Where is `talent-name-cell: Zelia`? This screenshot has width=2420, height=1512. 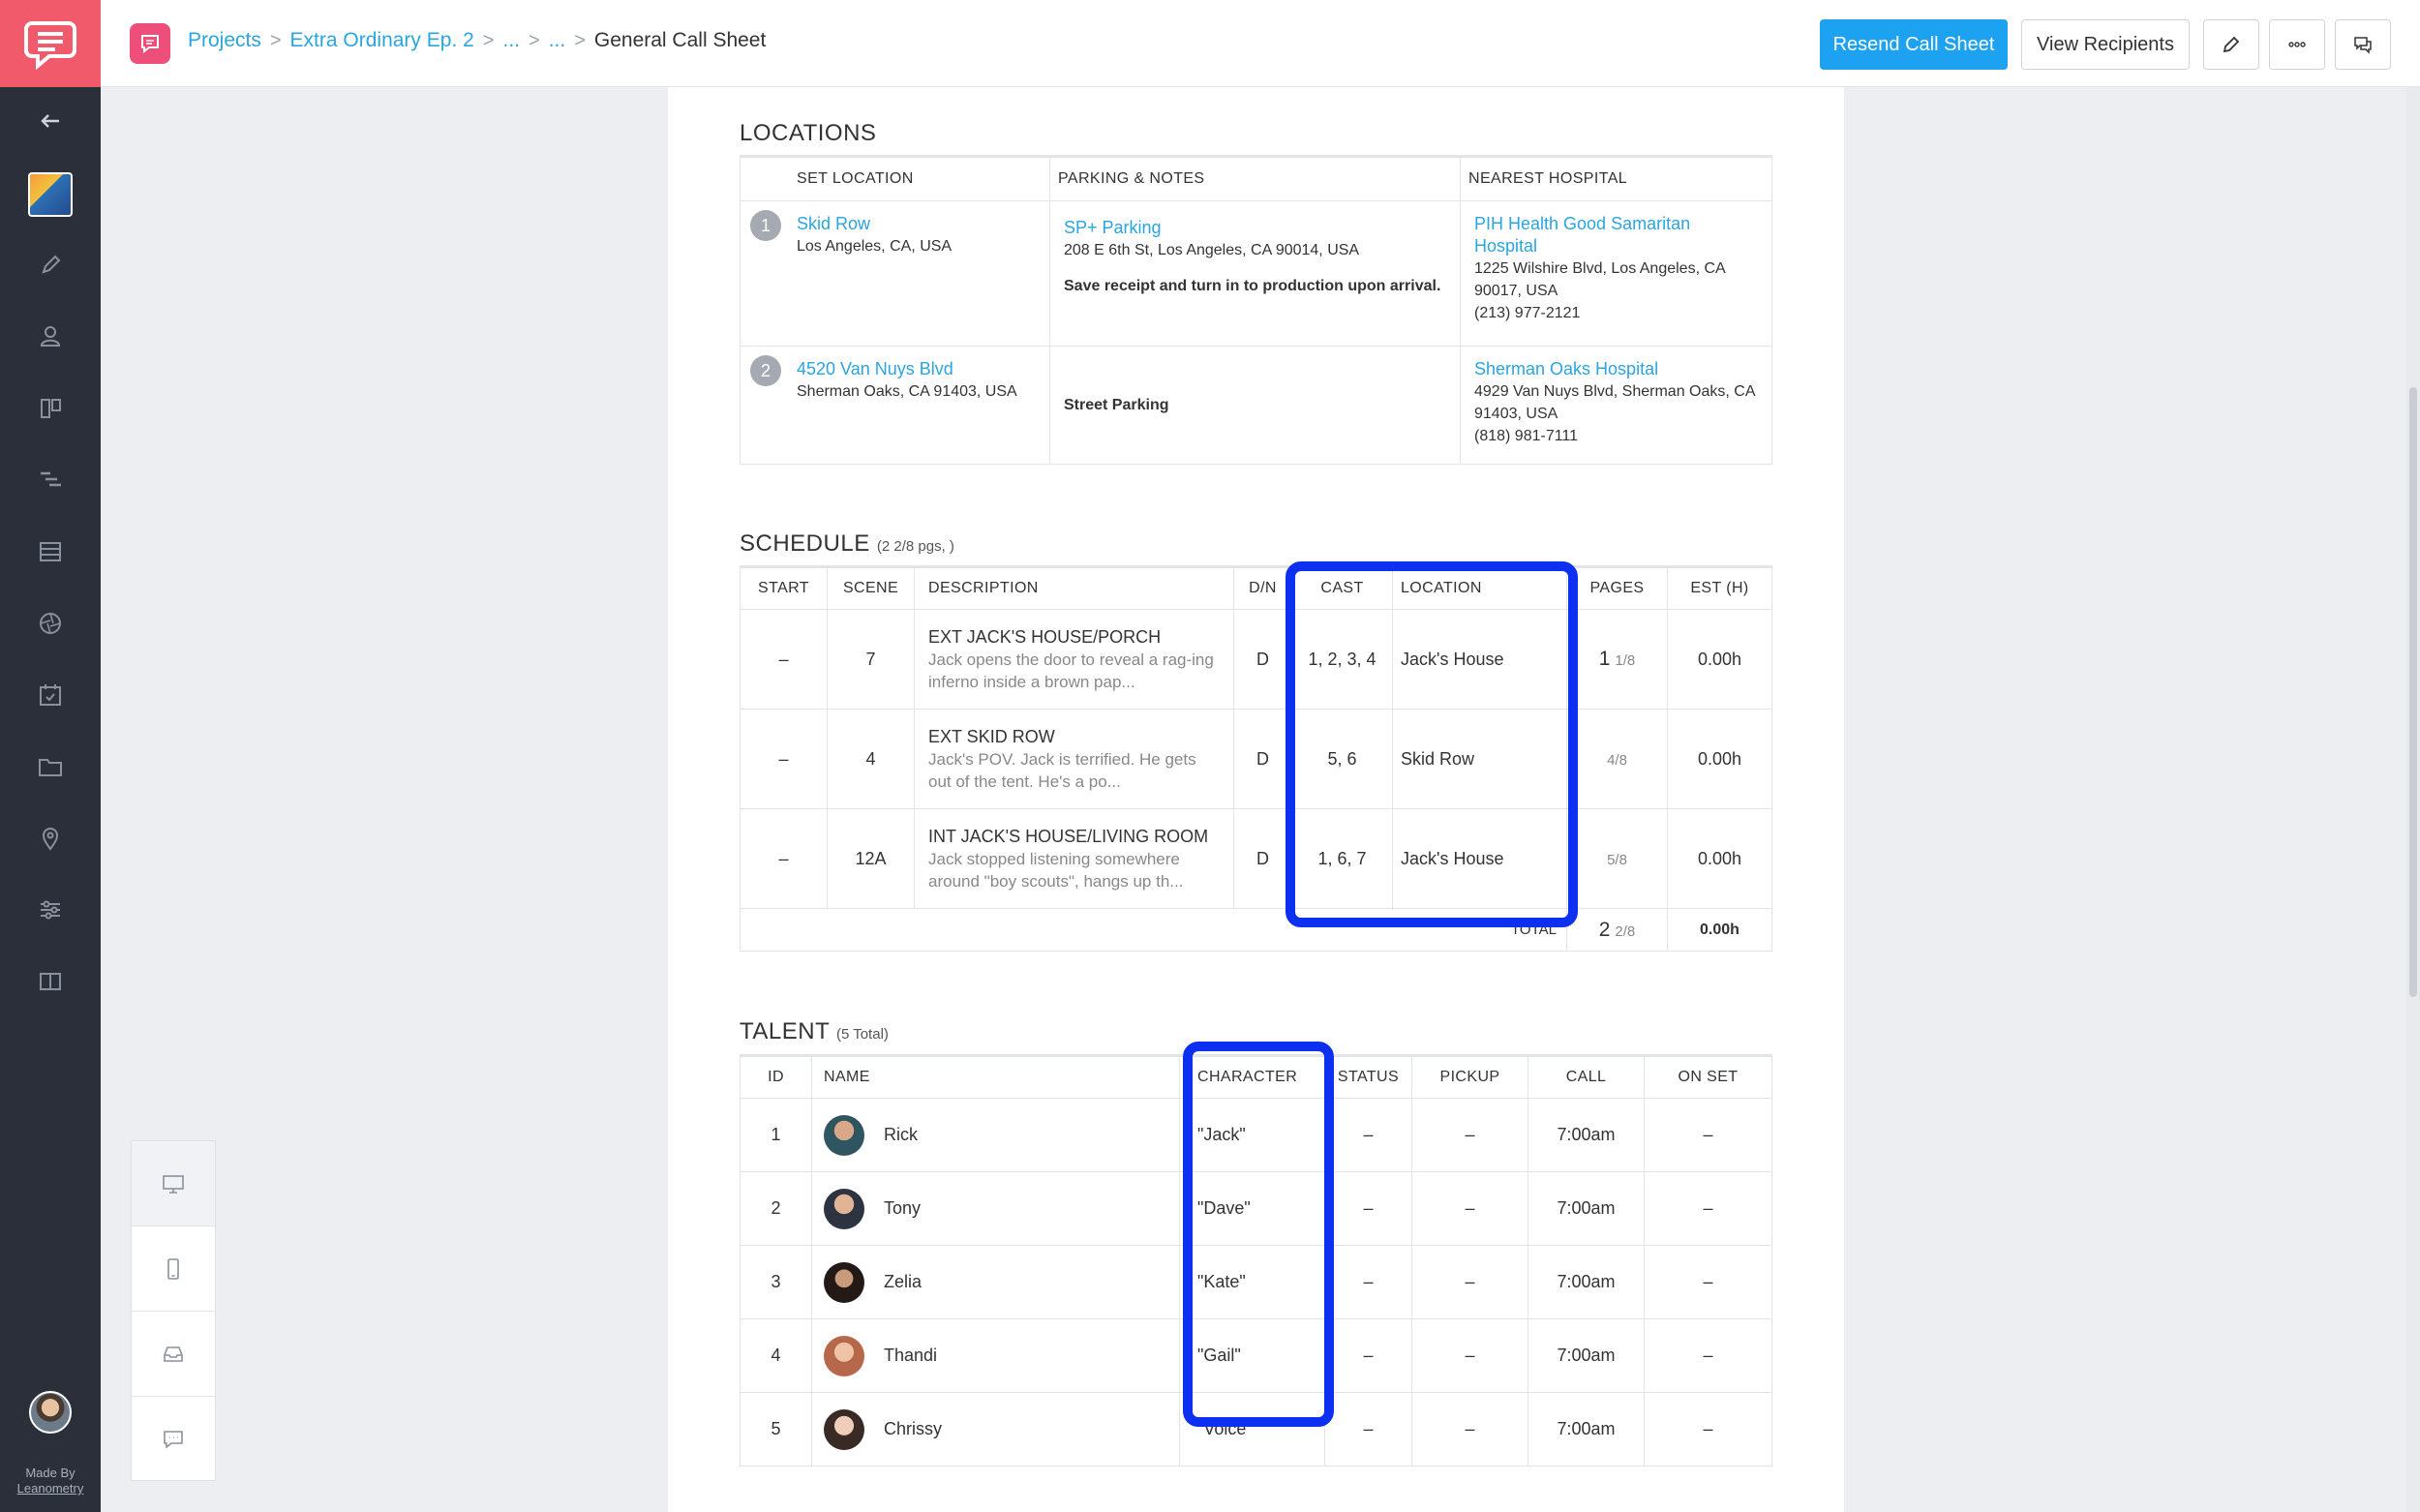 talent-name-cell: Zelia is located at coordinates (995, 1282).